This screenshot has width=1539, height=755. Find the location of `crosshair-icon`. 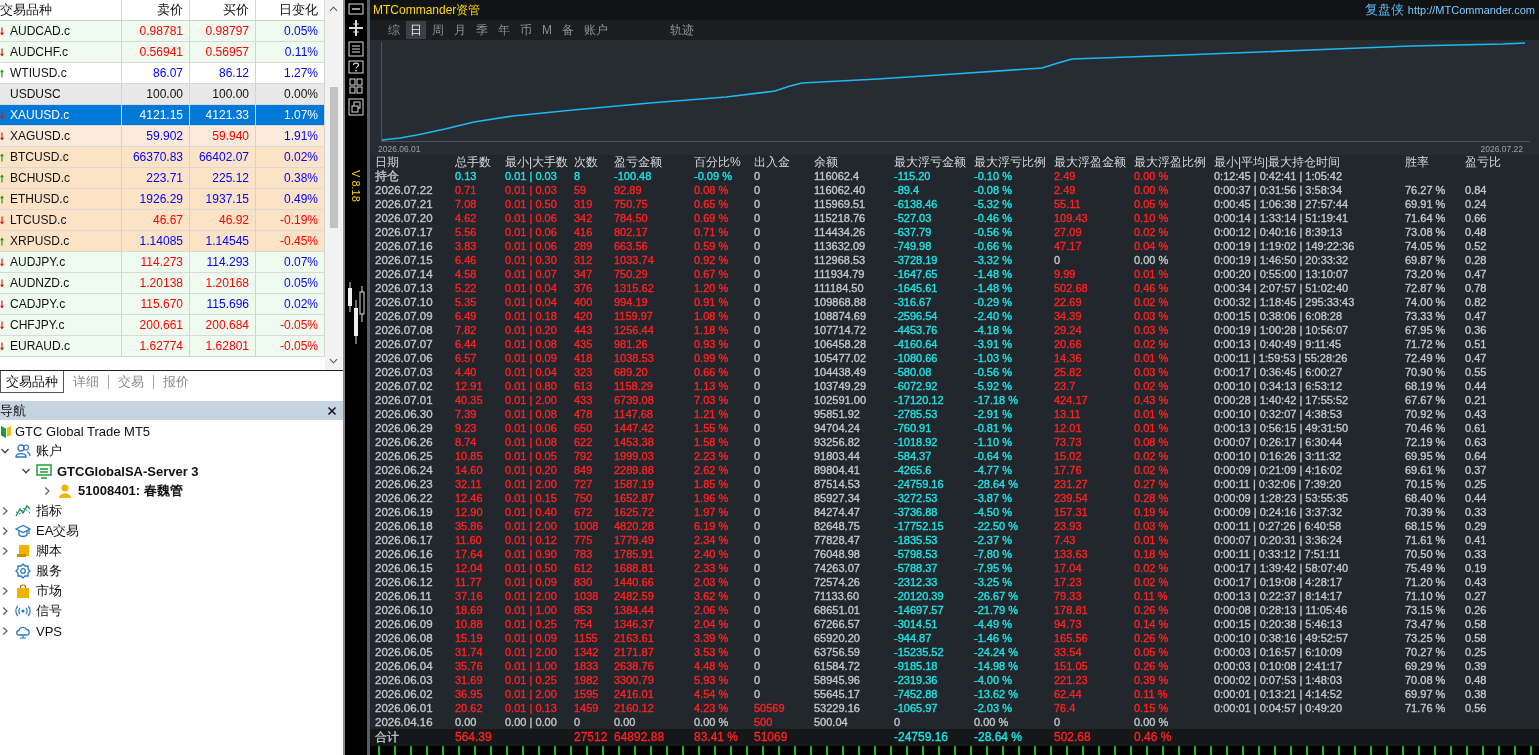

crosshair-icon is located at coordinates (356, 28).